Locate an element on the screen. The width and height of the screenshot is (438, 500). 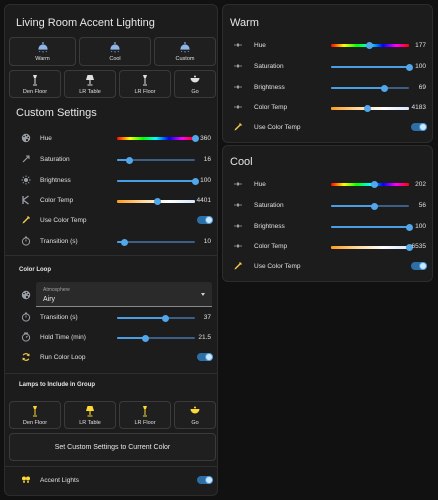
hold-time-value: 21.5 is located at coordinates (204, 337).